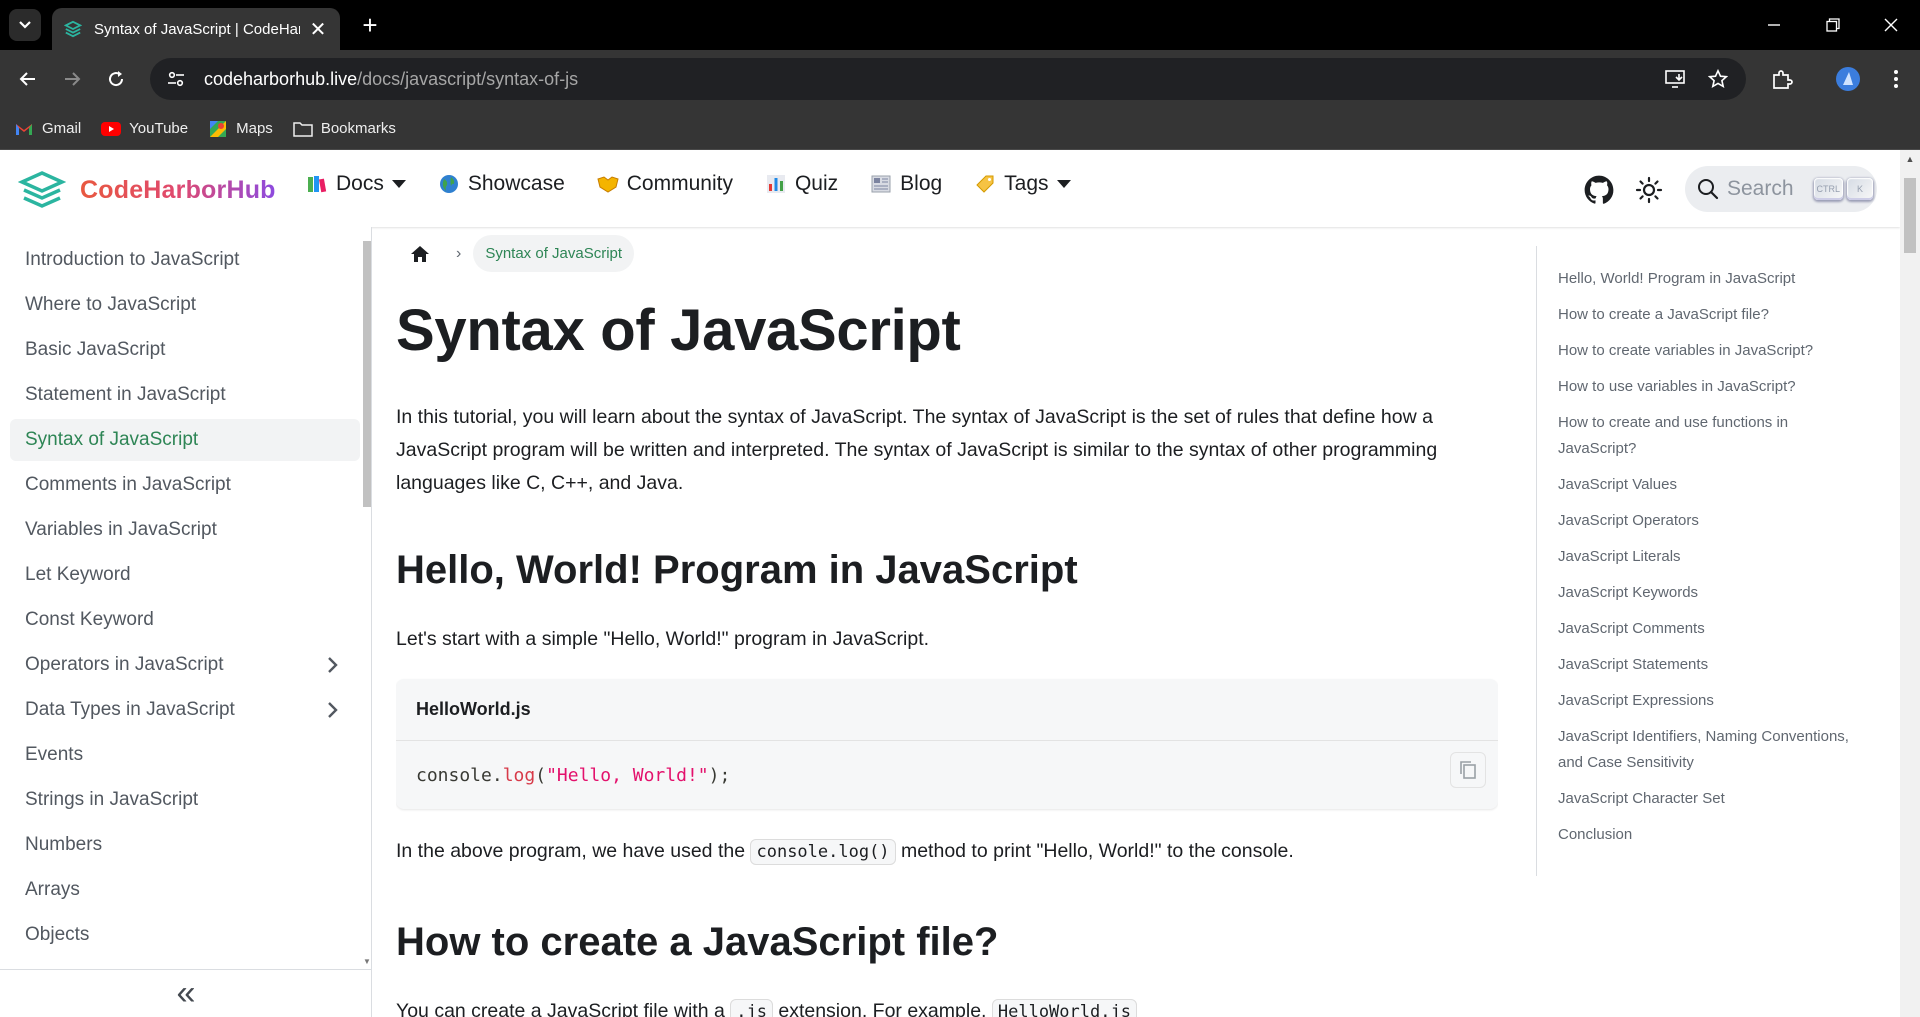 The width and height of the screenshot is (1920, 1017). What do you see at coordinates (72, 79) in the screenshot?
I see `forward-button` at bounding box center [72, 79].